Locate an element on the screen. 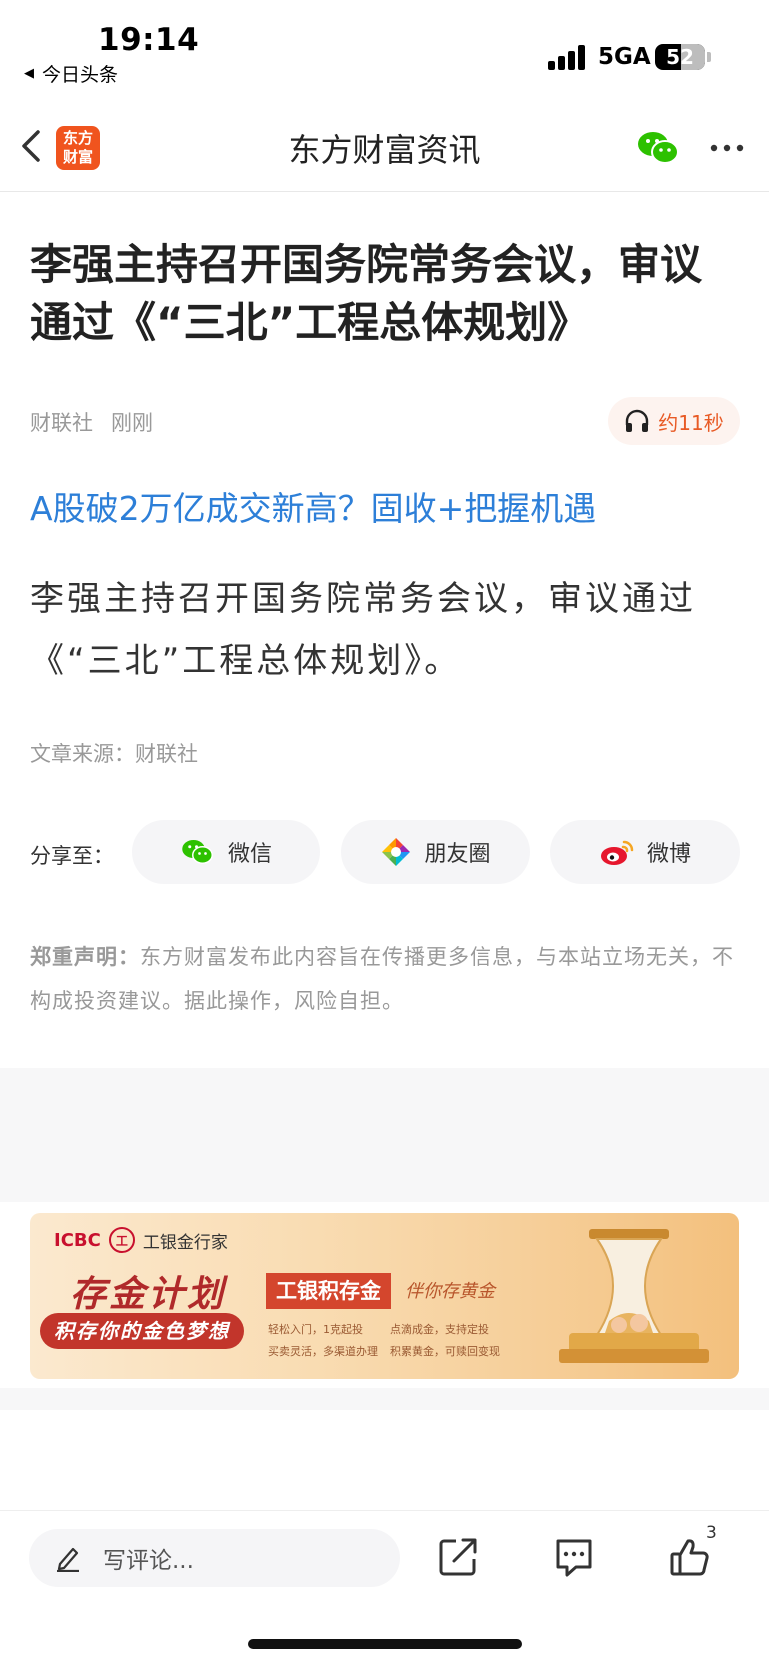 The width and height of the screenshot is (769, 1665). status-time: 19:14 is located at coordinates (149, 40).